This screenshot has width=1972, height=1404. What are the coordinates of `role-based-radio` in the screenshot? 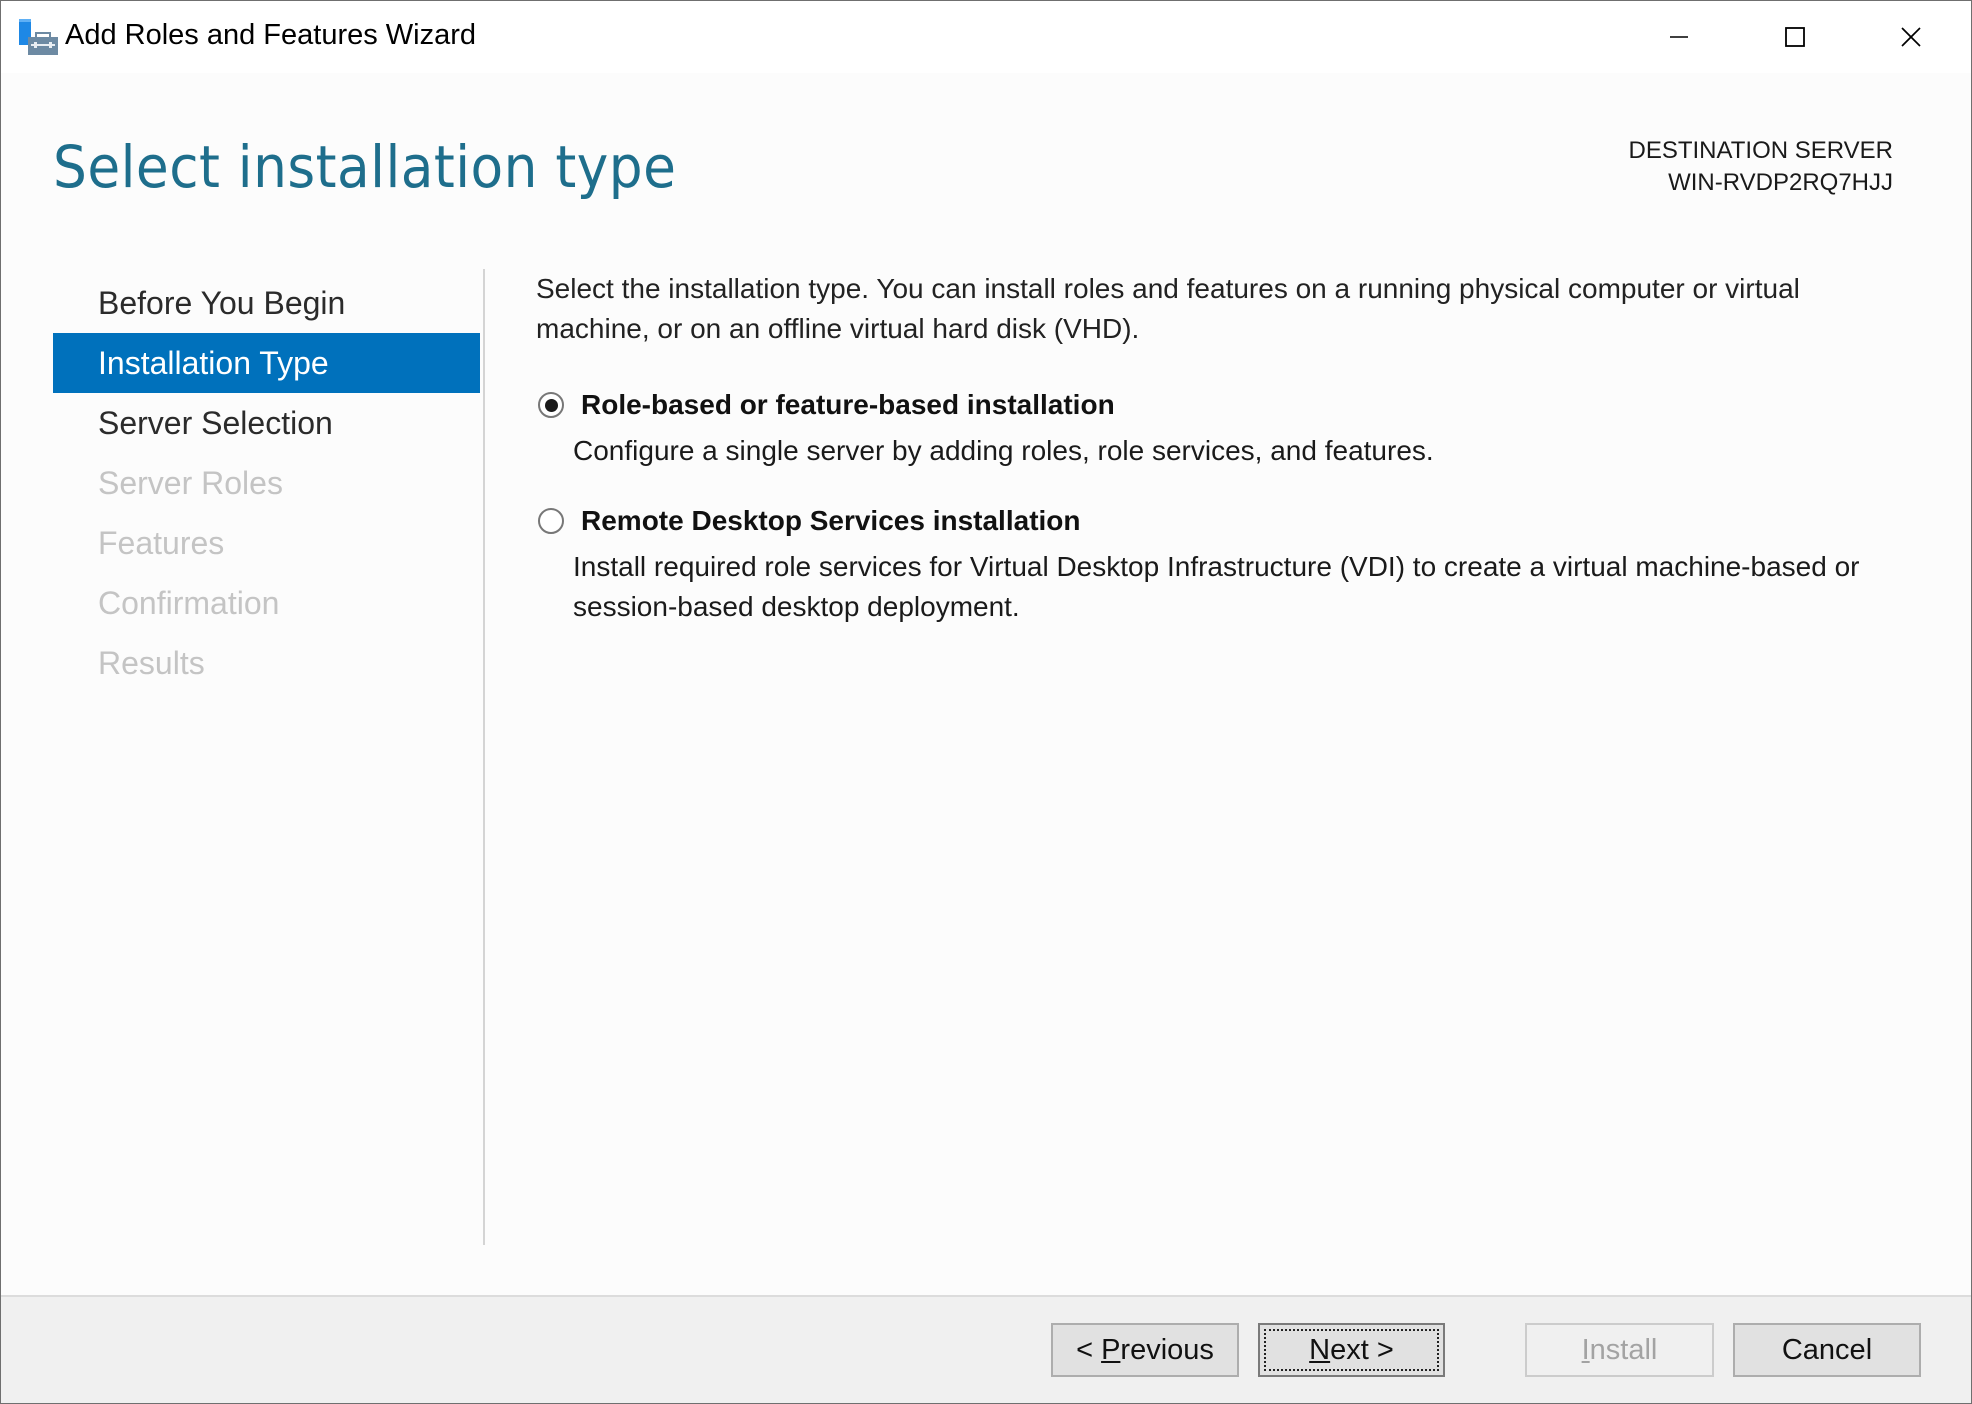 It's located at (551, 405).